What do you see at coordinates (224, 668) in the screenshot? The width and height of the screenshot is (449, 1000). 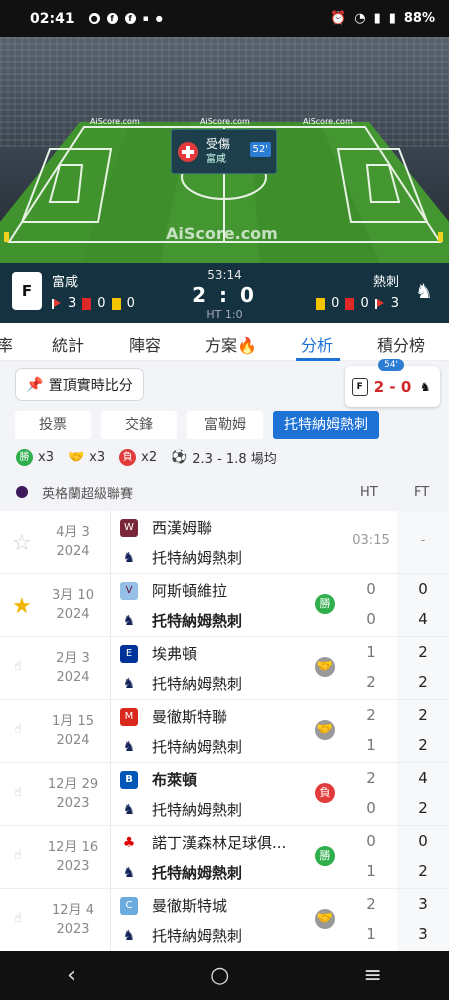 I see `match-row: ☝ 2月 3 2024 E 埃弗頓 ♞ 托特納姆熱刺 🤝 1 2 2 2` at bounding box center [224, 668].